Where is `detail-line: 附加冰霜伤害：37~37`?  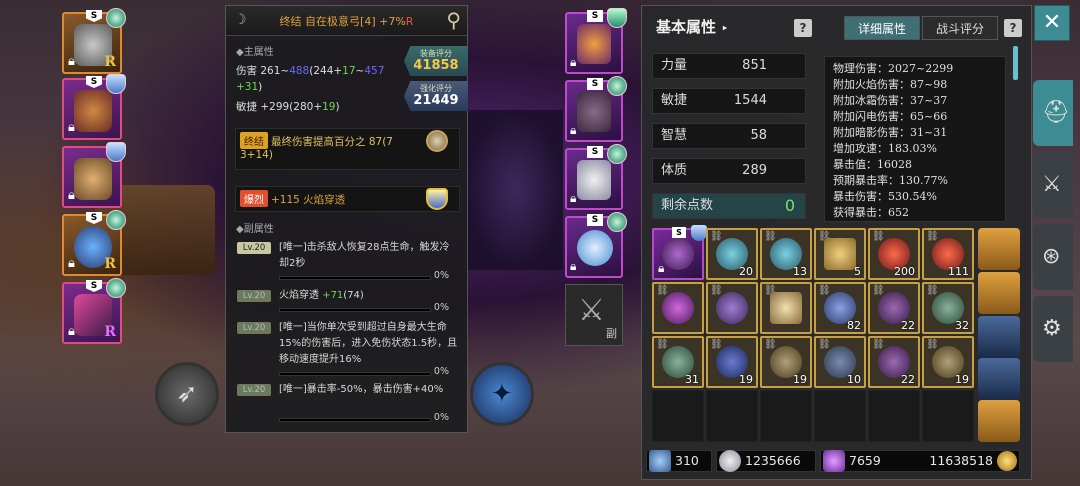 detail-line: 附加冰霜伤害：37~37 is located at coordinates (890, 100).